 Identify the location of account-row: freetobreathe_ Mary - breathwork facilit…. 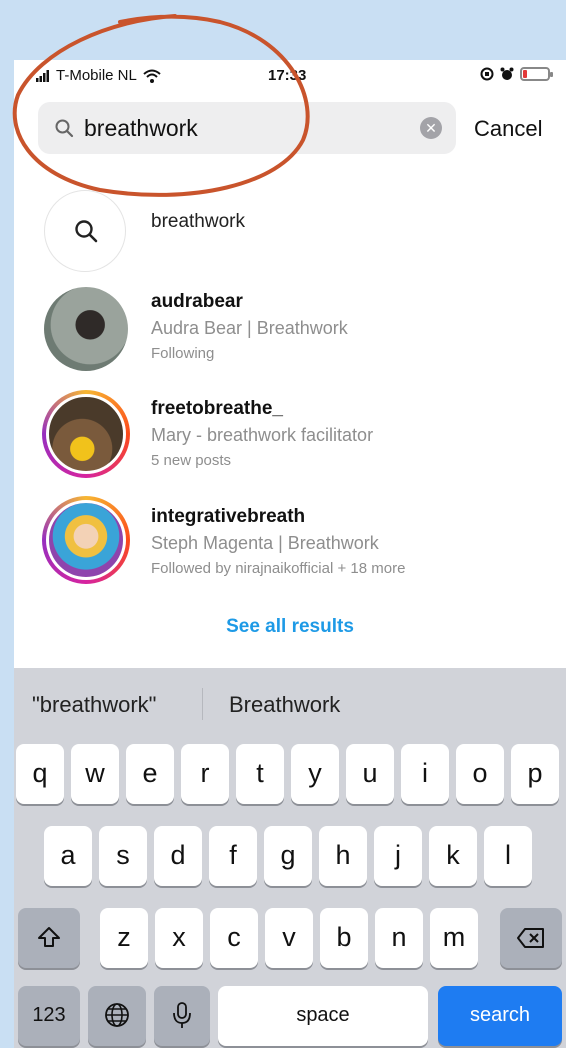
(290, 440).